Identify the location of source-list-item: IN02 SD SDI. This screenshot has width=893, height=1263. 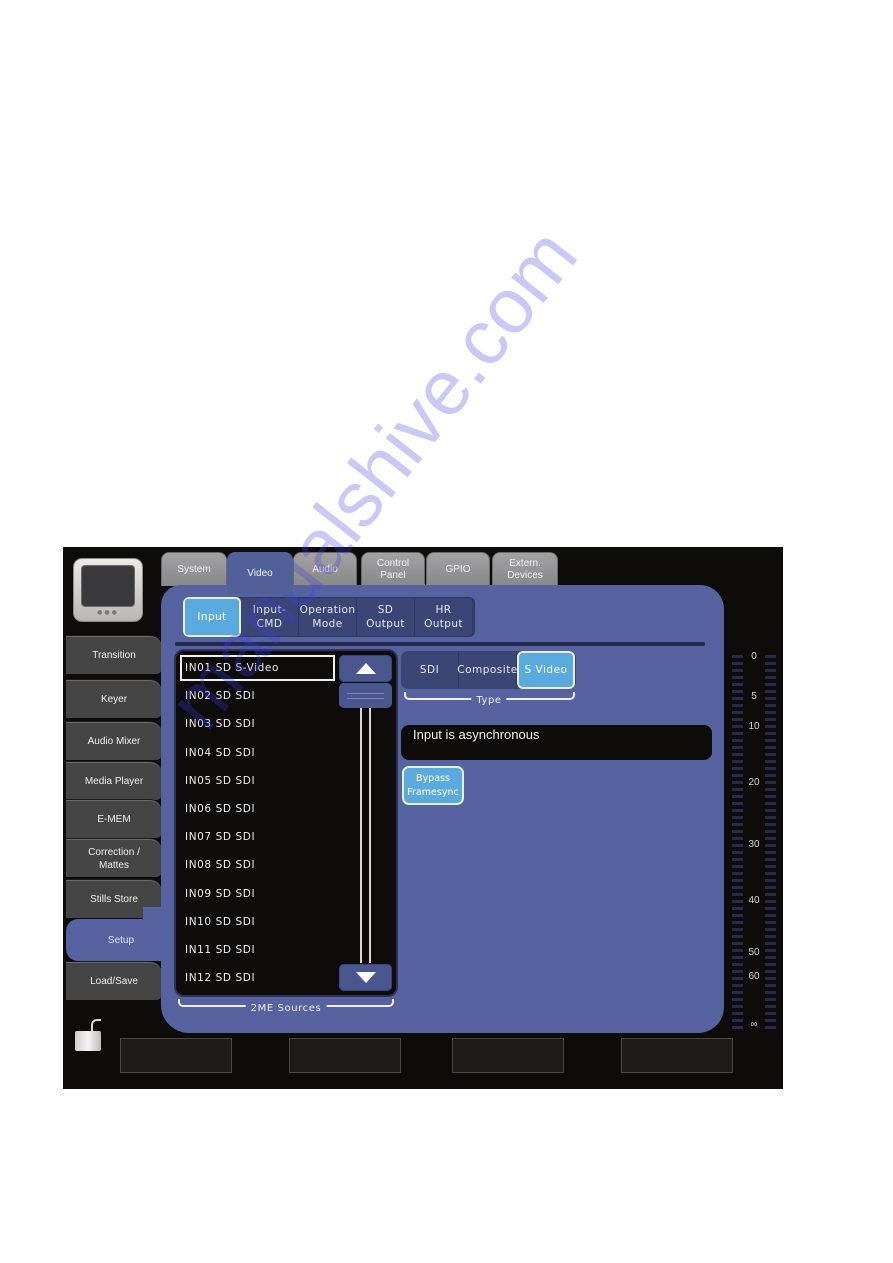
(257, 696).